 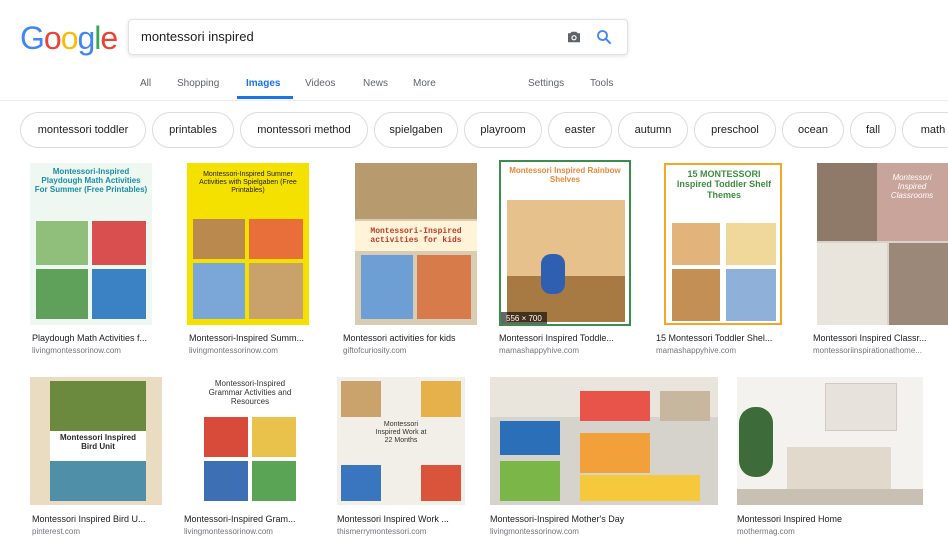 I want to click on tab-videos: Videos, so click(x=320, y=83).